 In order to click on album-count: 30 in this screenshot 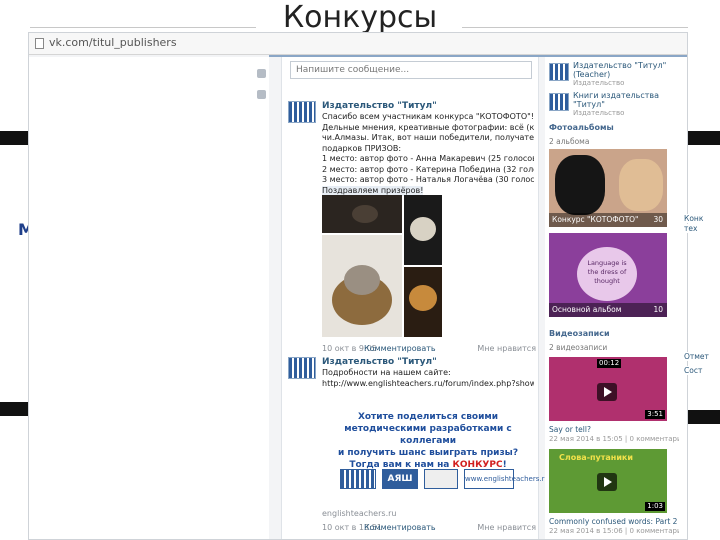, I will do `click(658, 219)`.